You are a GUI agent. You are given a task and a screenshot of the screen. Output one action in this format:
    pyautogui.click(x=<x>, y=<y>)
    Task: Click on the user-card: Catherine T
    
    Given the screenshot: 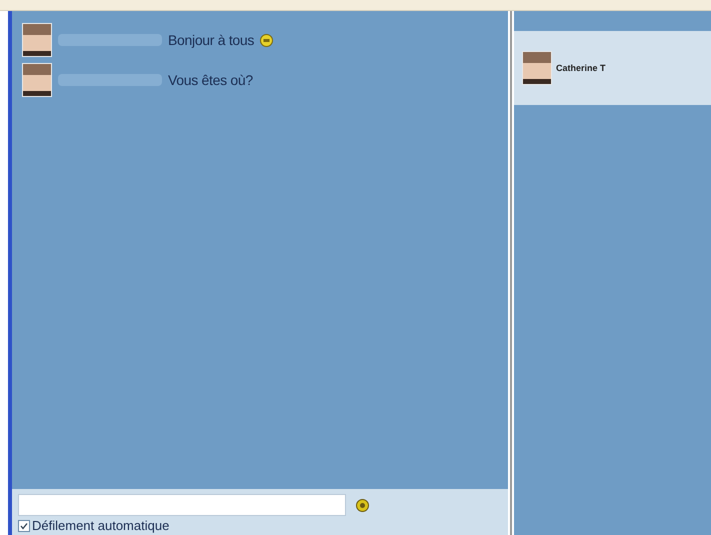 What is the action you would take?
    pyautogui.click(x=612, y=68)
    